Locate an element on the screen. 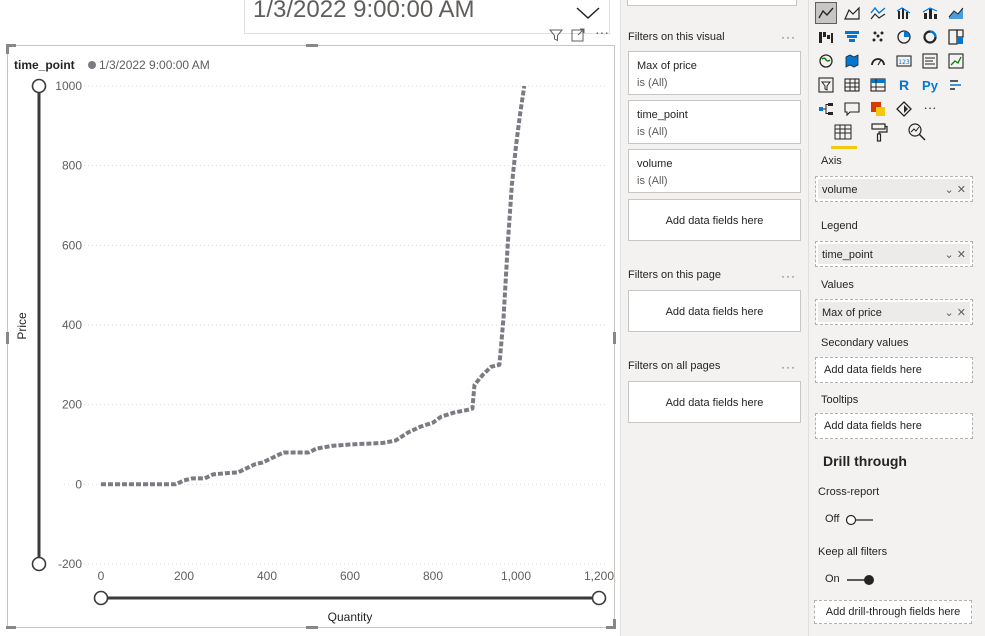 The width and height of the screenshot is (985, 636). slicer-value: 1/3/2022 9:00:00 AM is located at coordinates (364, 11).